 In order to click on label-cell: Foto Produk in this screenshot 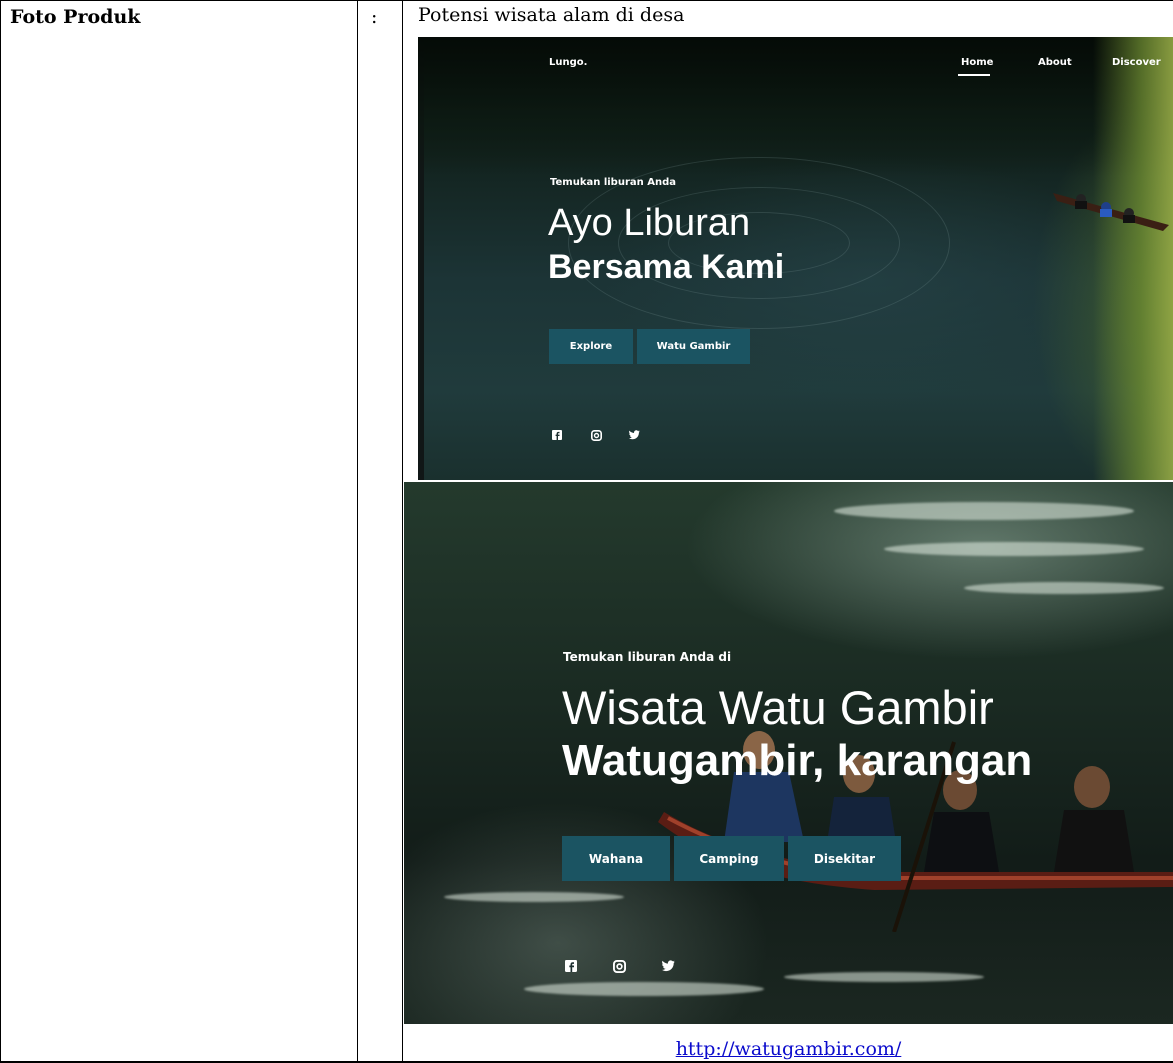, I will do `click(75, 17)`.